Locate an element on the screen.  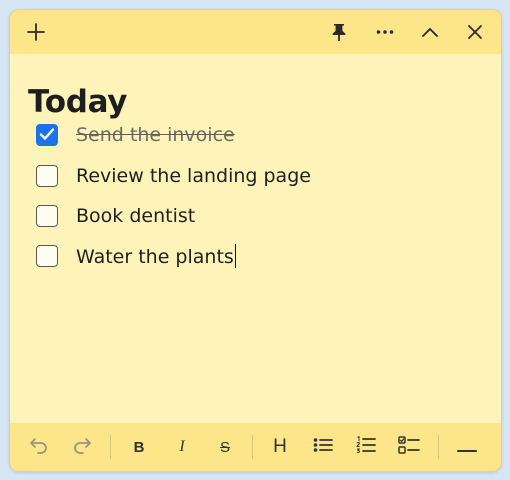
heading-button: H is located at coordinates (280, 447).